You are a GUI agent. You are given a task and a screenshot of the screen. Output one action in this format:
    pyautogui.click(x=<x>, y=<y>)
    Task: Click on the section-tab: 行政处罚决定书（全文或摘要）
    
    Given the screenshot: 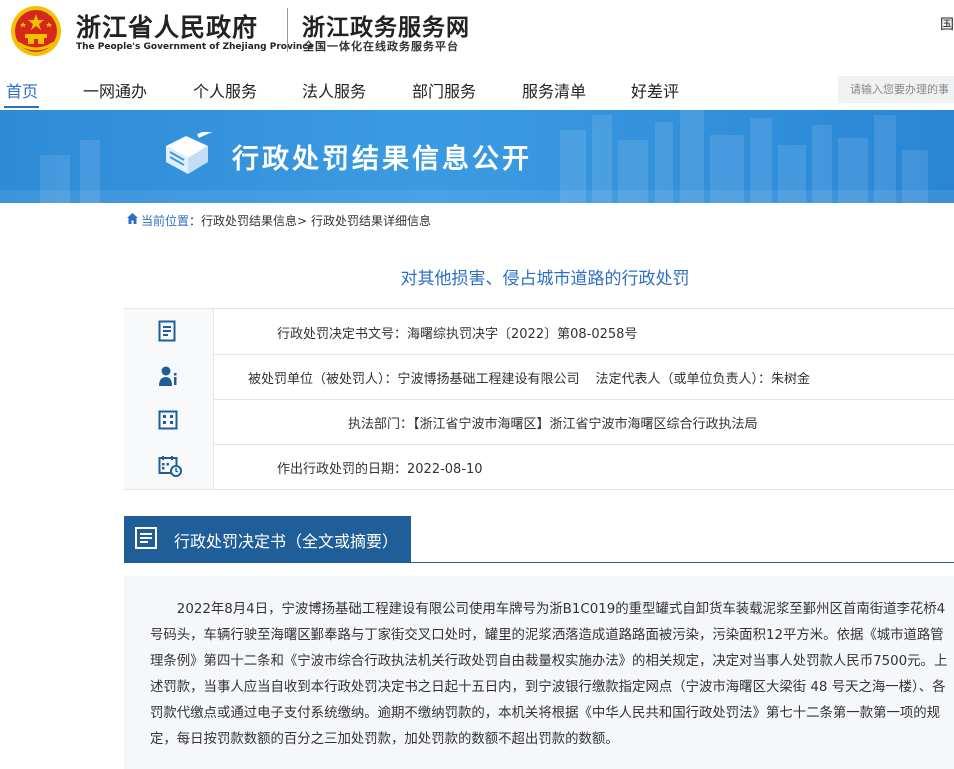 What is the action you would take?
    pyautogui.click(x=267, y=539)
    